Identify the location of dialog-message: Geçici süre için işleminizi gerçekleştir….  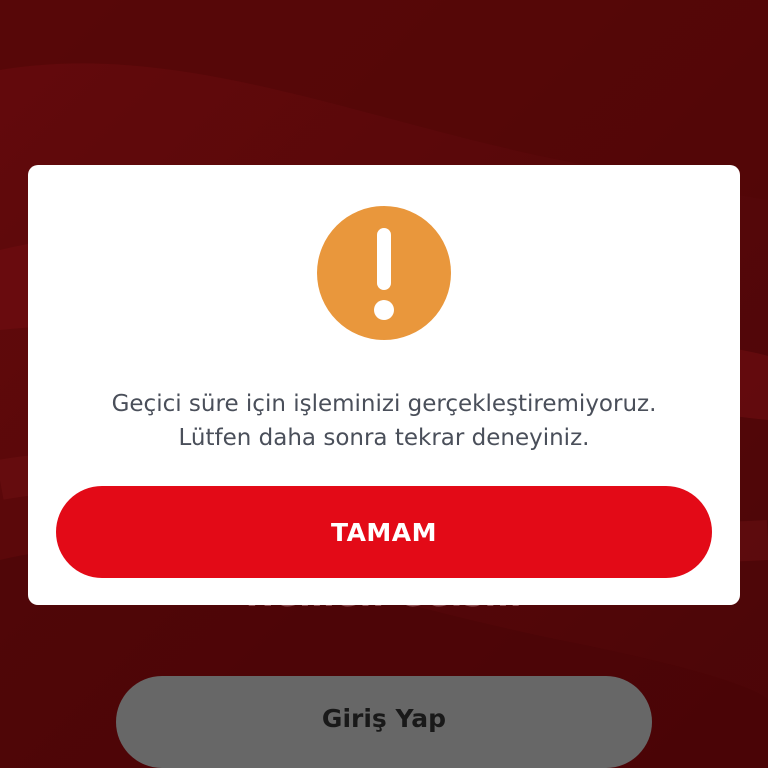
(384, 421).